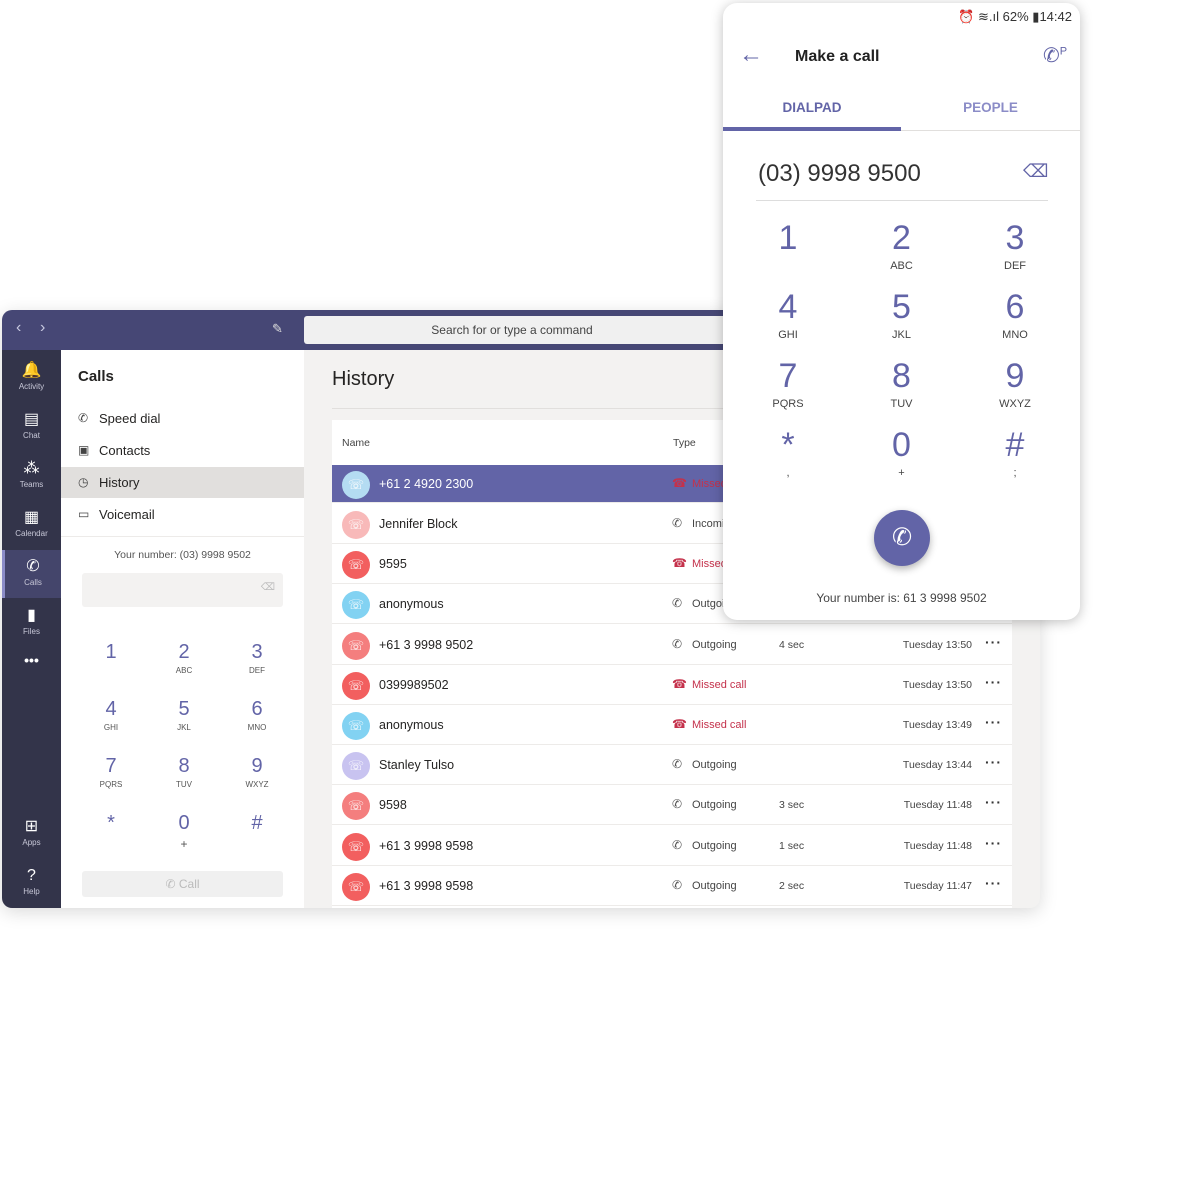 Image resolution: width=1202 pixels, height=1200 pixels. I want to click on rail-item-files: ▮ Files, so click(31, 623).